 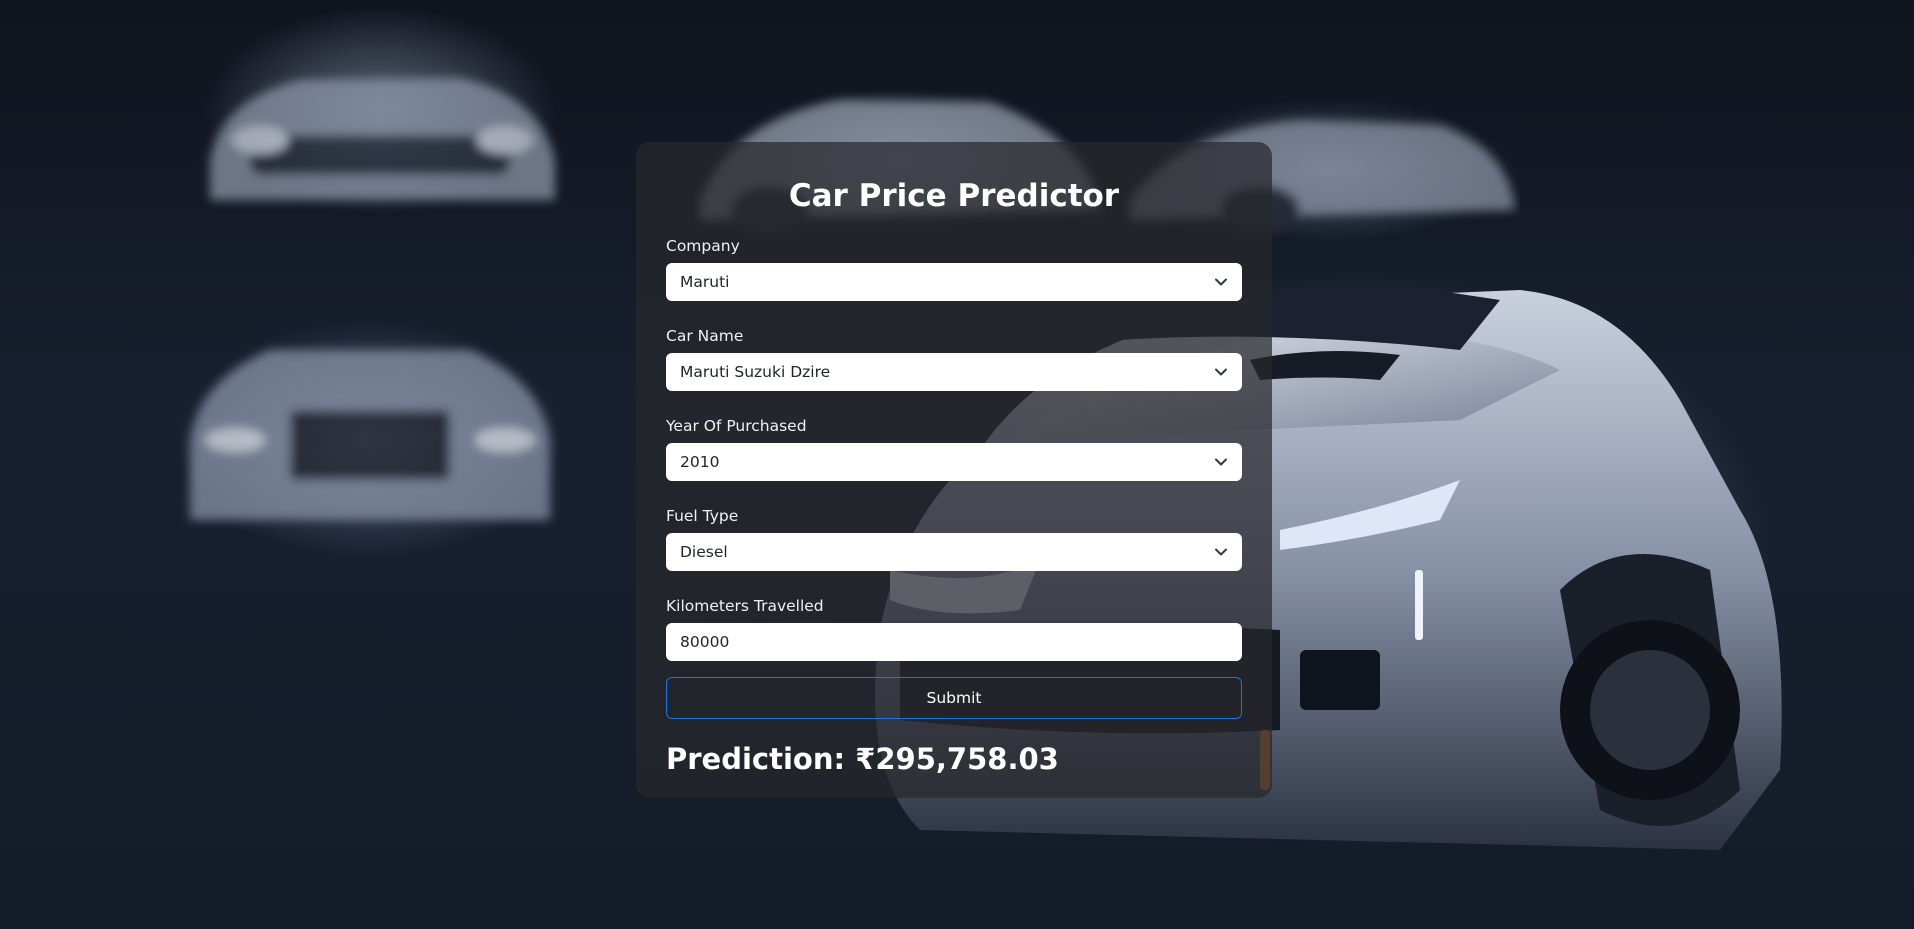 What do you see at coordinates (957, 759) in the screenshot?
I see `prediction-value: ₹295,758.03` at bounding box center [957, 759].